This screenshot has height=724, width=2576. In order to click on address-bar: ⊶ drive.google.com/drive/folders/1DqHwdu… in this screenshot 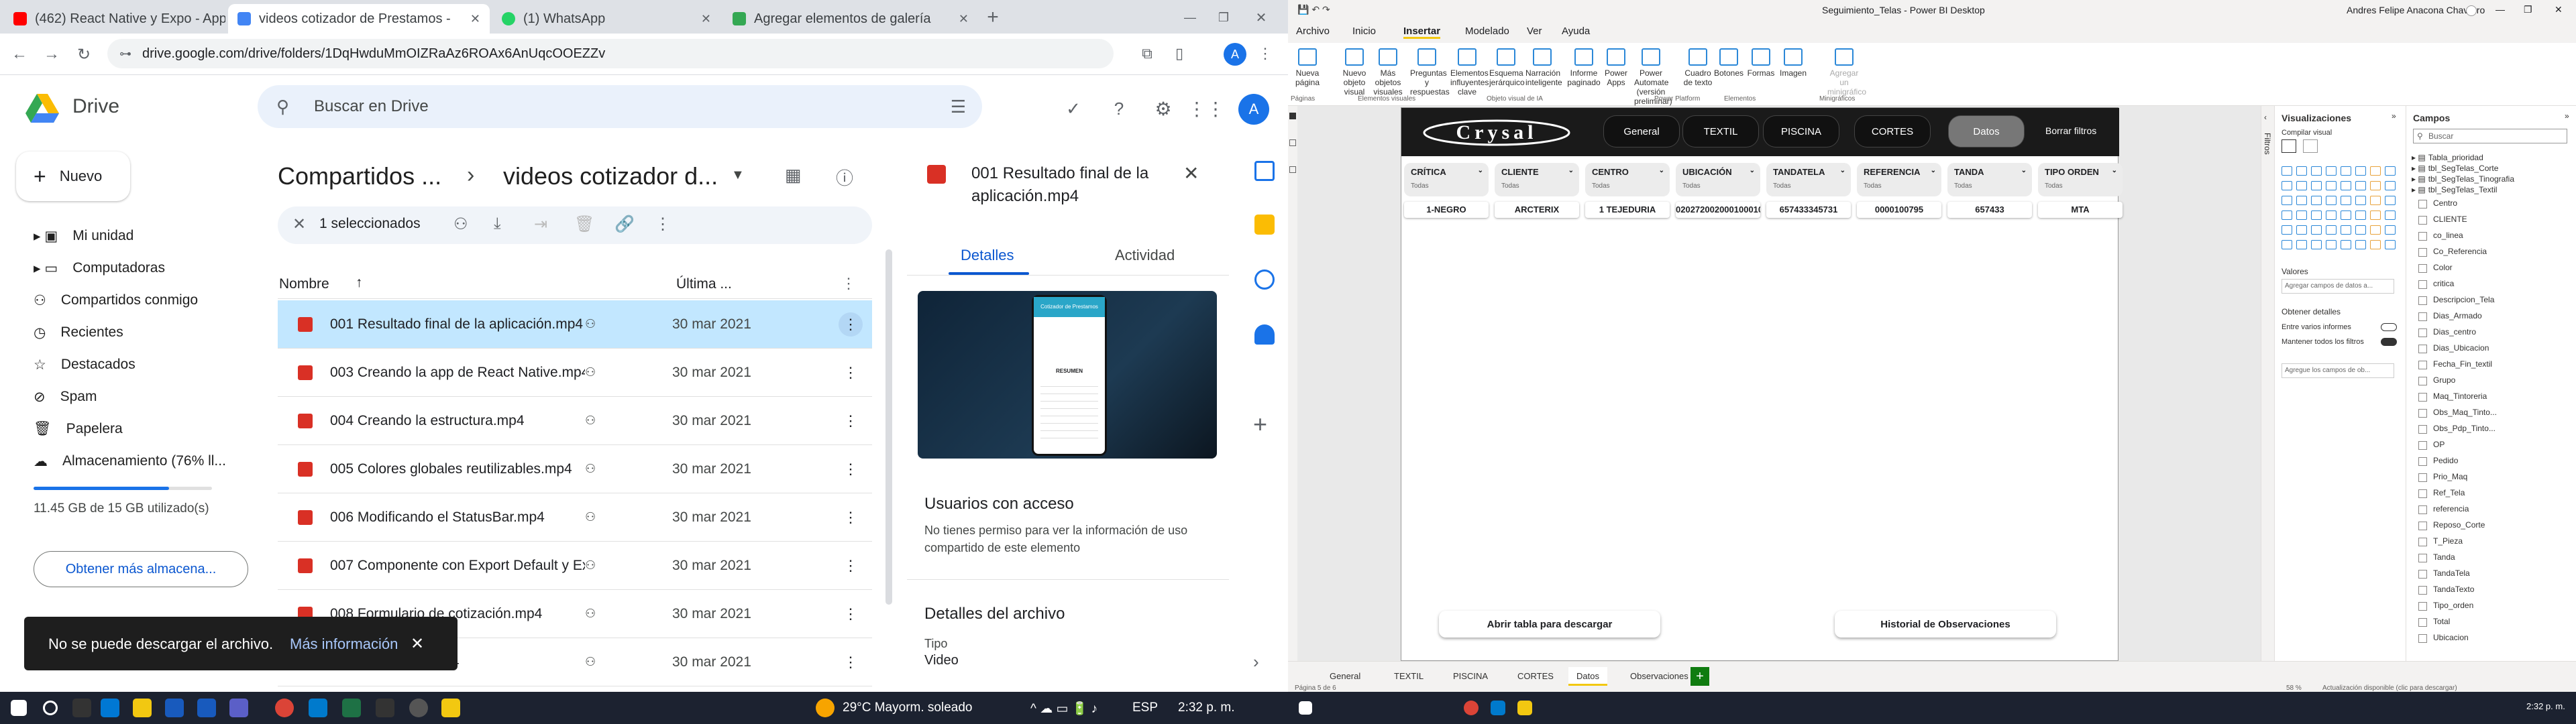, I will do `click(610, 53)`.